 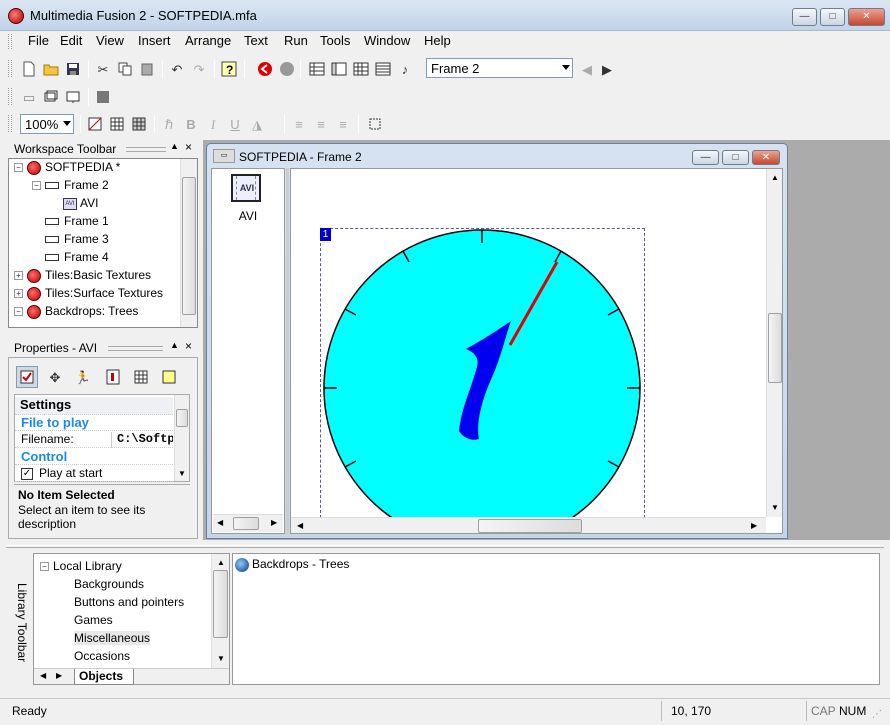 What do you see at coordinates (38, 40) in the screenshot?
I see `menu-file: File` at bounding box center [38, 40].